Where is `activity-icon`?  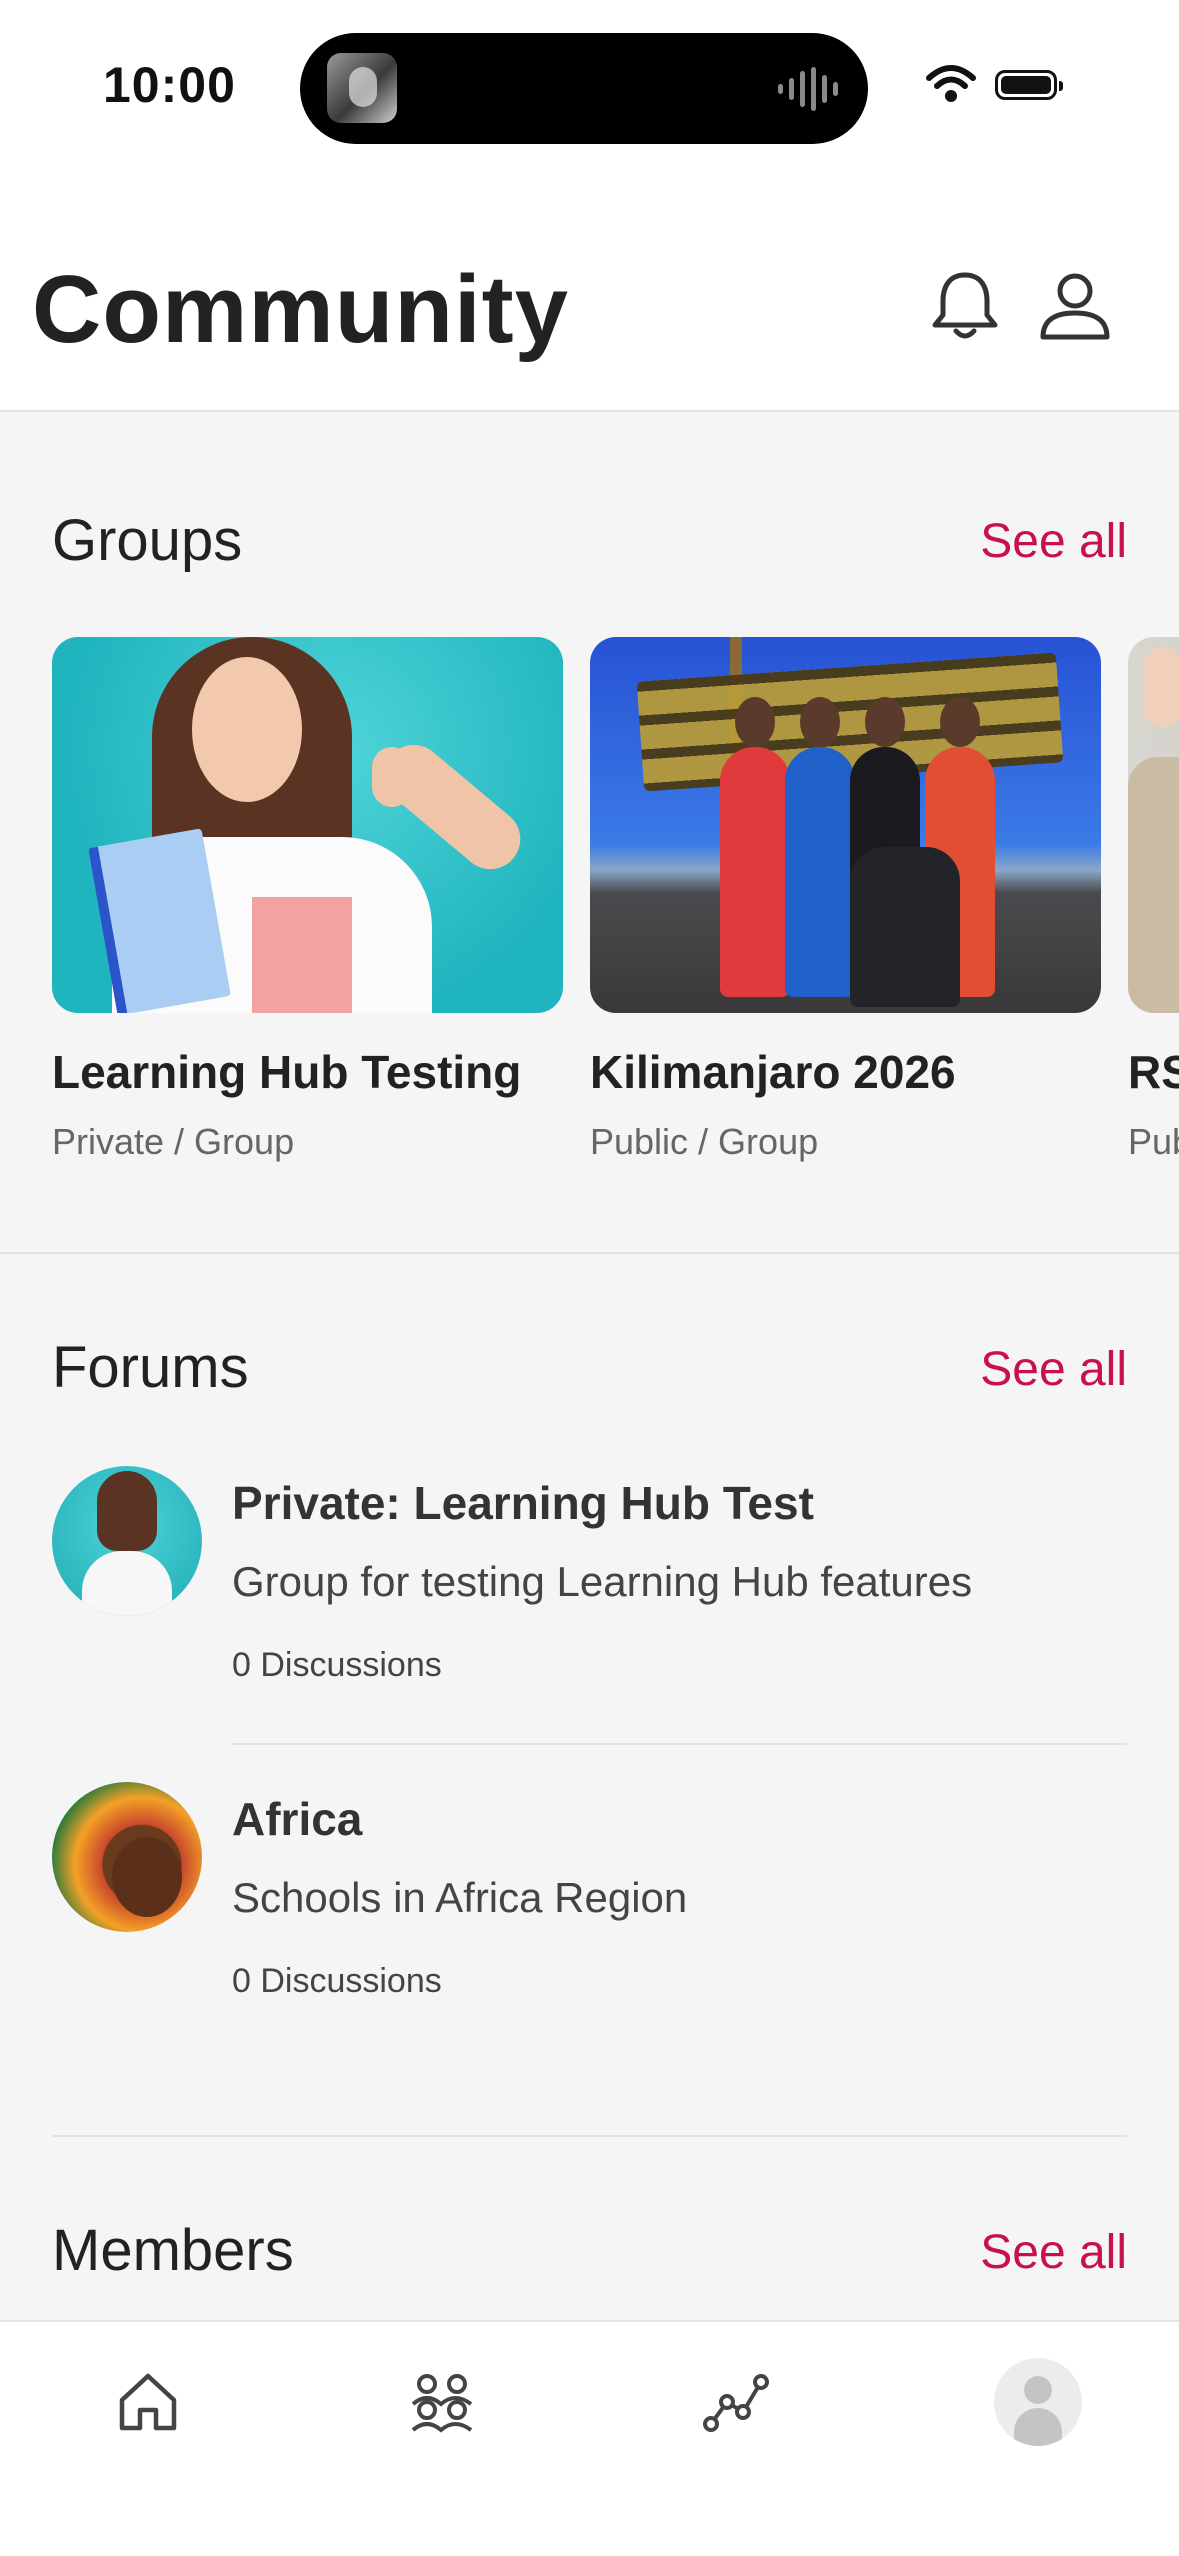
activity-icon is located at coordinates (736, 2403).